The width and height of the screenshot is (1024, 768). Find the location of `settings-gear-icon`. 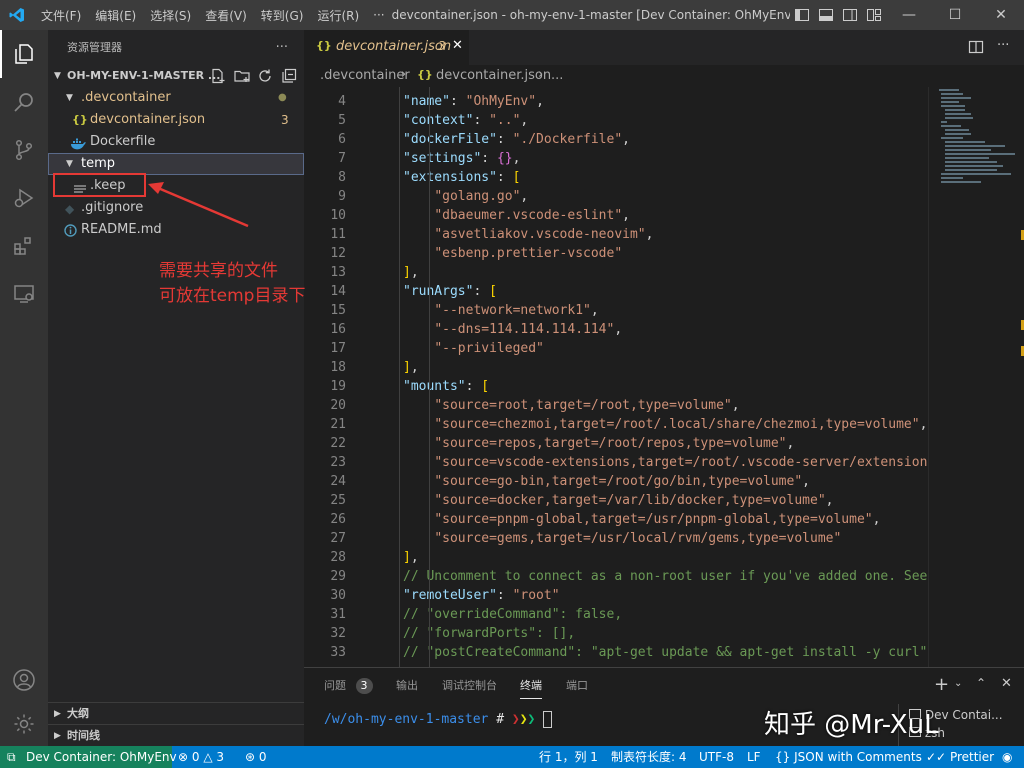

settings-gear-icon is located at coordinates (24, 724).